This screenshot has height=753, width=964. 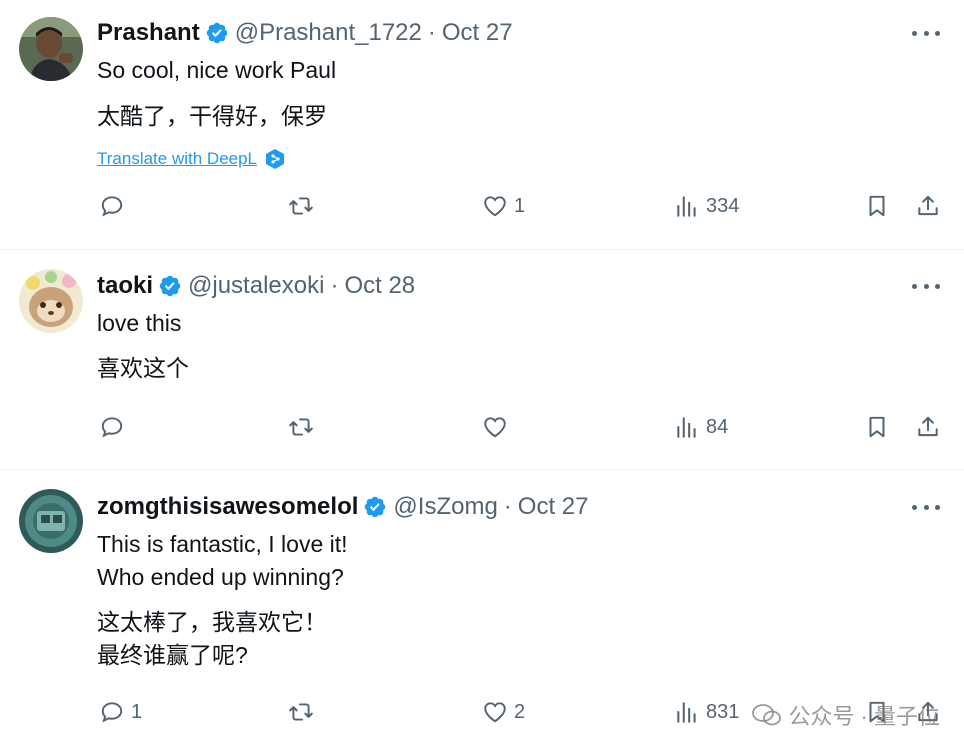 I want to click on like-button, so click(x=498, y=427).